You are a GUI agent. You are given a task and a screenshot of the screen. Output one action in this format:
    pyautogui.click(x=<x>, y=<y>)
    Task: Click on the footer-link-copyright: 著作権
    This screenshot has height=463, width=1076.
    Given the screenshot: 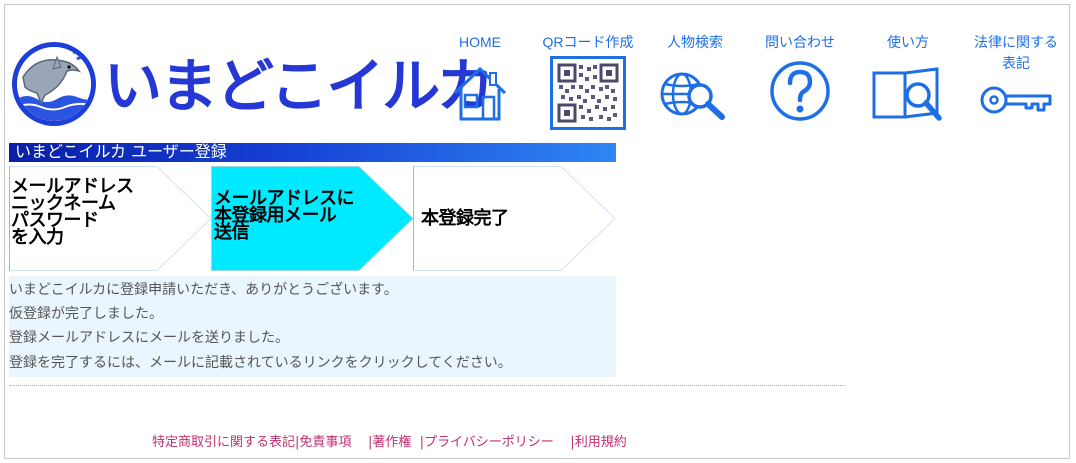 What is the action you would take?
    pyautogui.click(x=391, y=442)
    